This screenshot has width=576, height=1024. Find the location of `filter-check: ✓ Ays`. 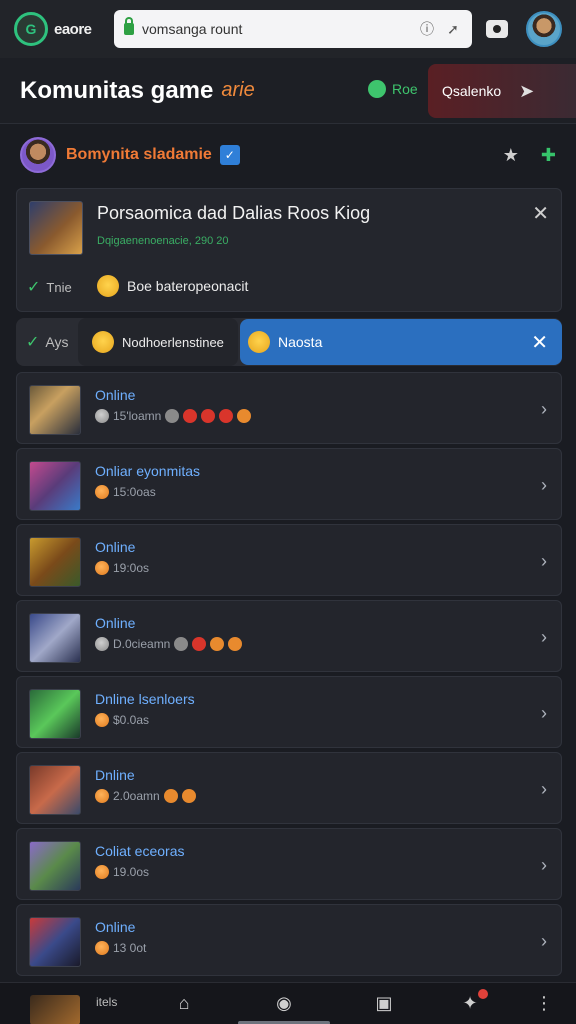

filter-check: ✓ Ays is located at coordinates (47, 342).